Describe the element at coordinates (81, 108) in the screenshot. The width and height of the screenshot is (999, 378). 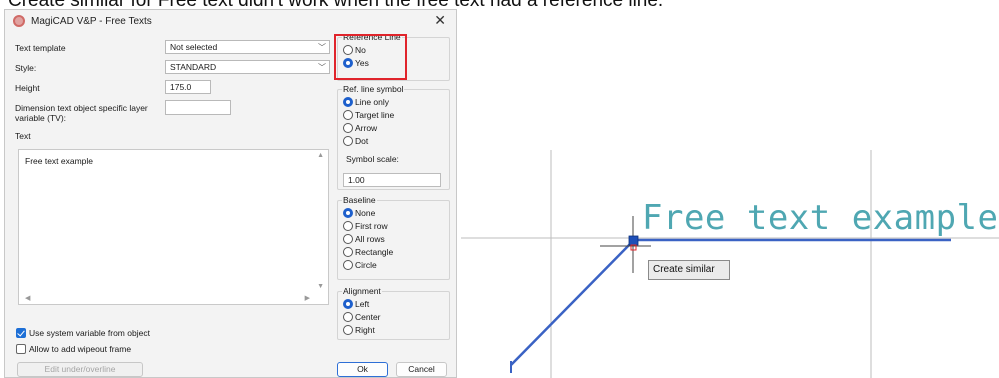
I see `dimension-layer-label-line1: Dimension text object specific layer` at that location.